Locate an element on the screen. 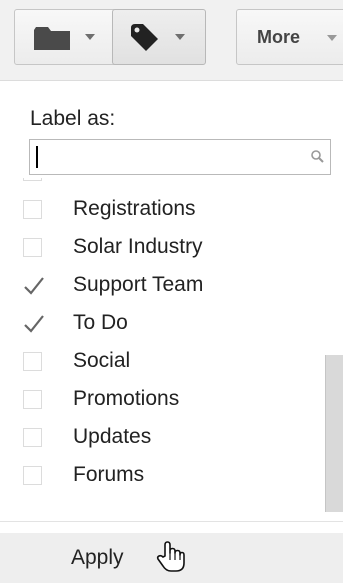 This screenshot has height=586, width=343. move-to-button is located at coordinates (67, 37).